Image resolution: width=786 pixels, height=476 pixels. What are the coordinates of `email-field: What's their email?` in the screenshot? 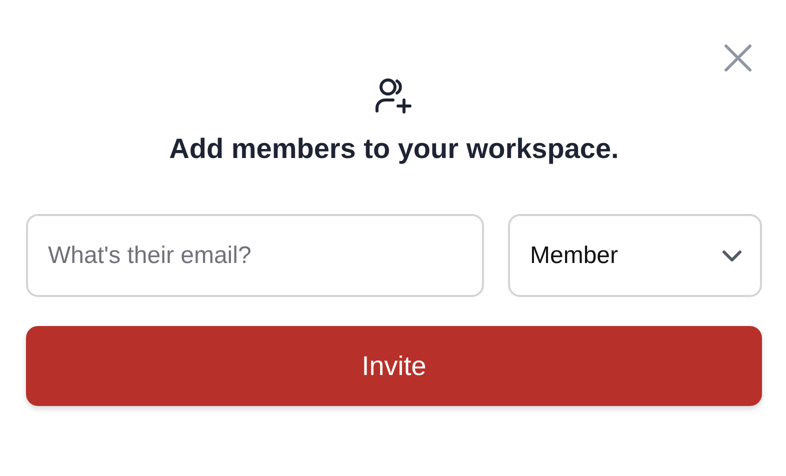 It's located at (255, 255).